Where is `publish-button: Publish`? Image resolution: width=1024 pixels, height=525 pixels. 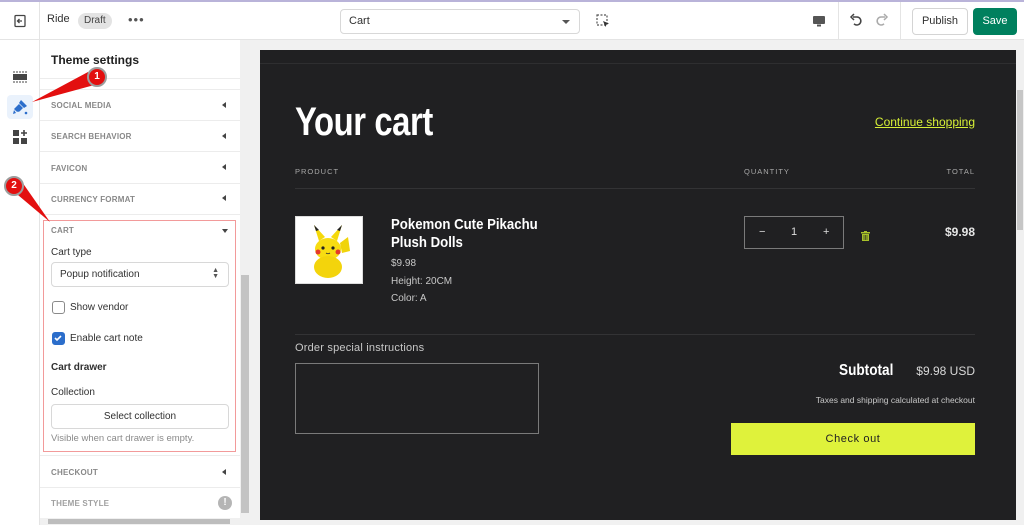 publish-button: Publish is located at coordinates (940, 21).